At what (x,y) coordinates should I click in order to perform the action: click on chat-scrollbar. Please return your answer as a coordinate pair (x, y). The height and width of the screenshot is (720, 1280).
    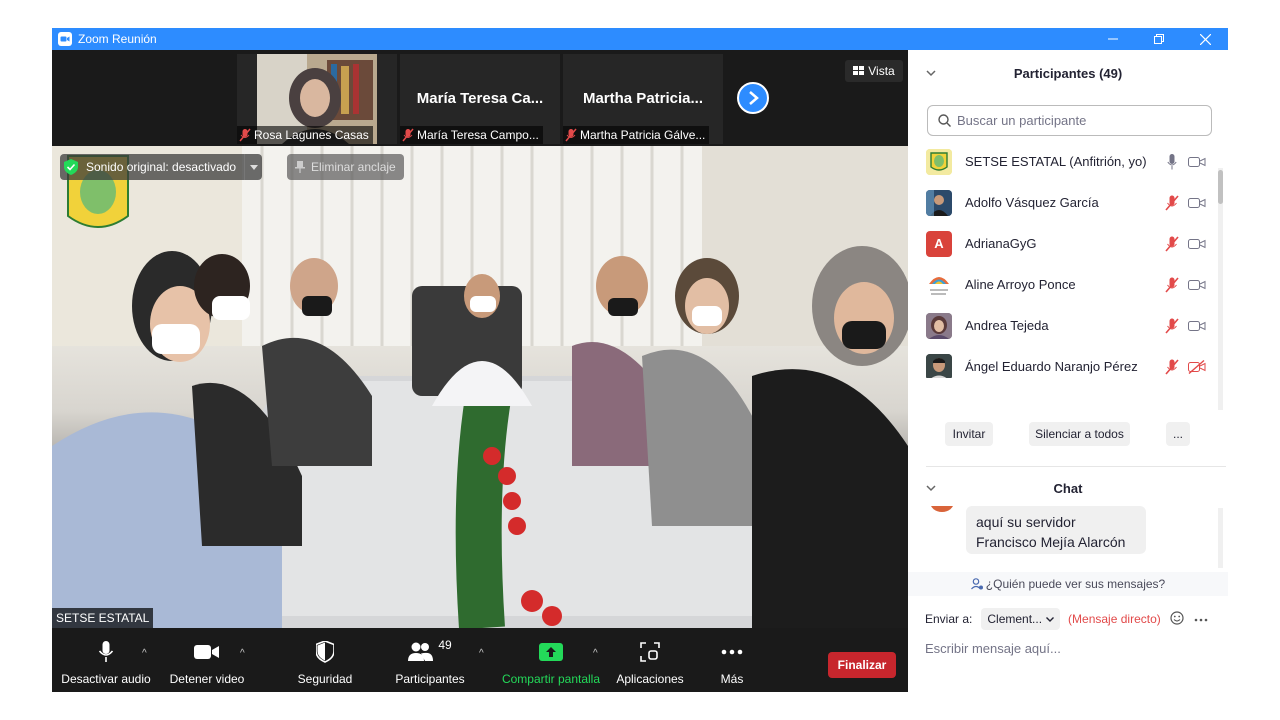
    Looking at the image, I should click on (1220, 538).